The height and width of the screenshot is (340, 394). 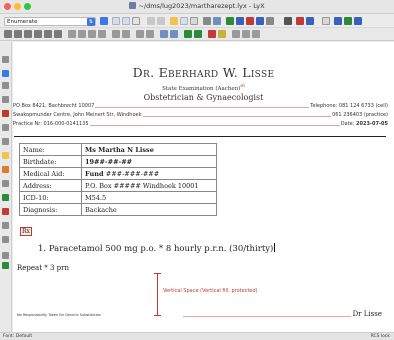 What do you see at coordinates (270, 21) in the screenshot?
I see `table-icon` at bounding box center [270, 21].